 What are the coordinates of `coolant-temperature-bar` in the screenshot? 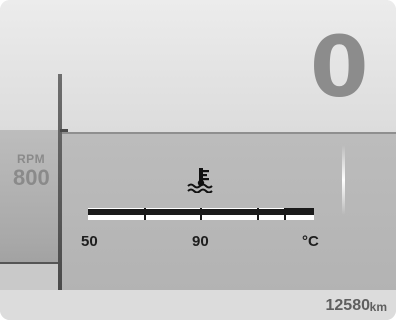 It's located at (201, 214).